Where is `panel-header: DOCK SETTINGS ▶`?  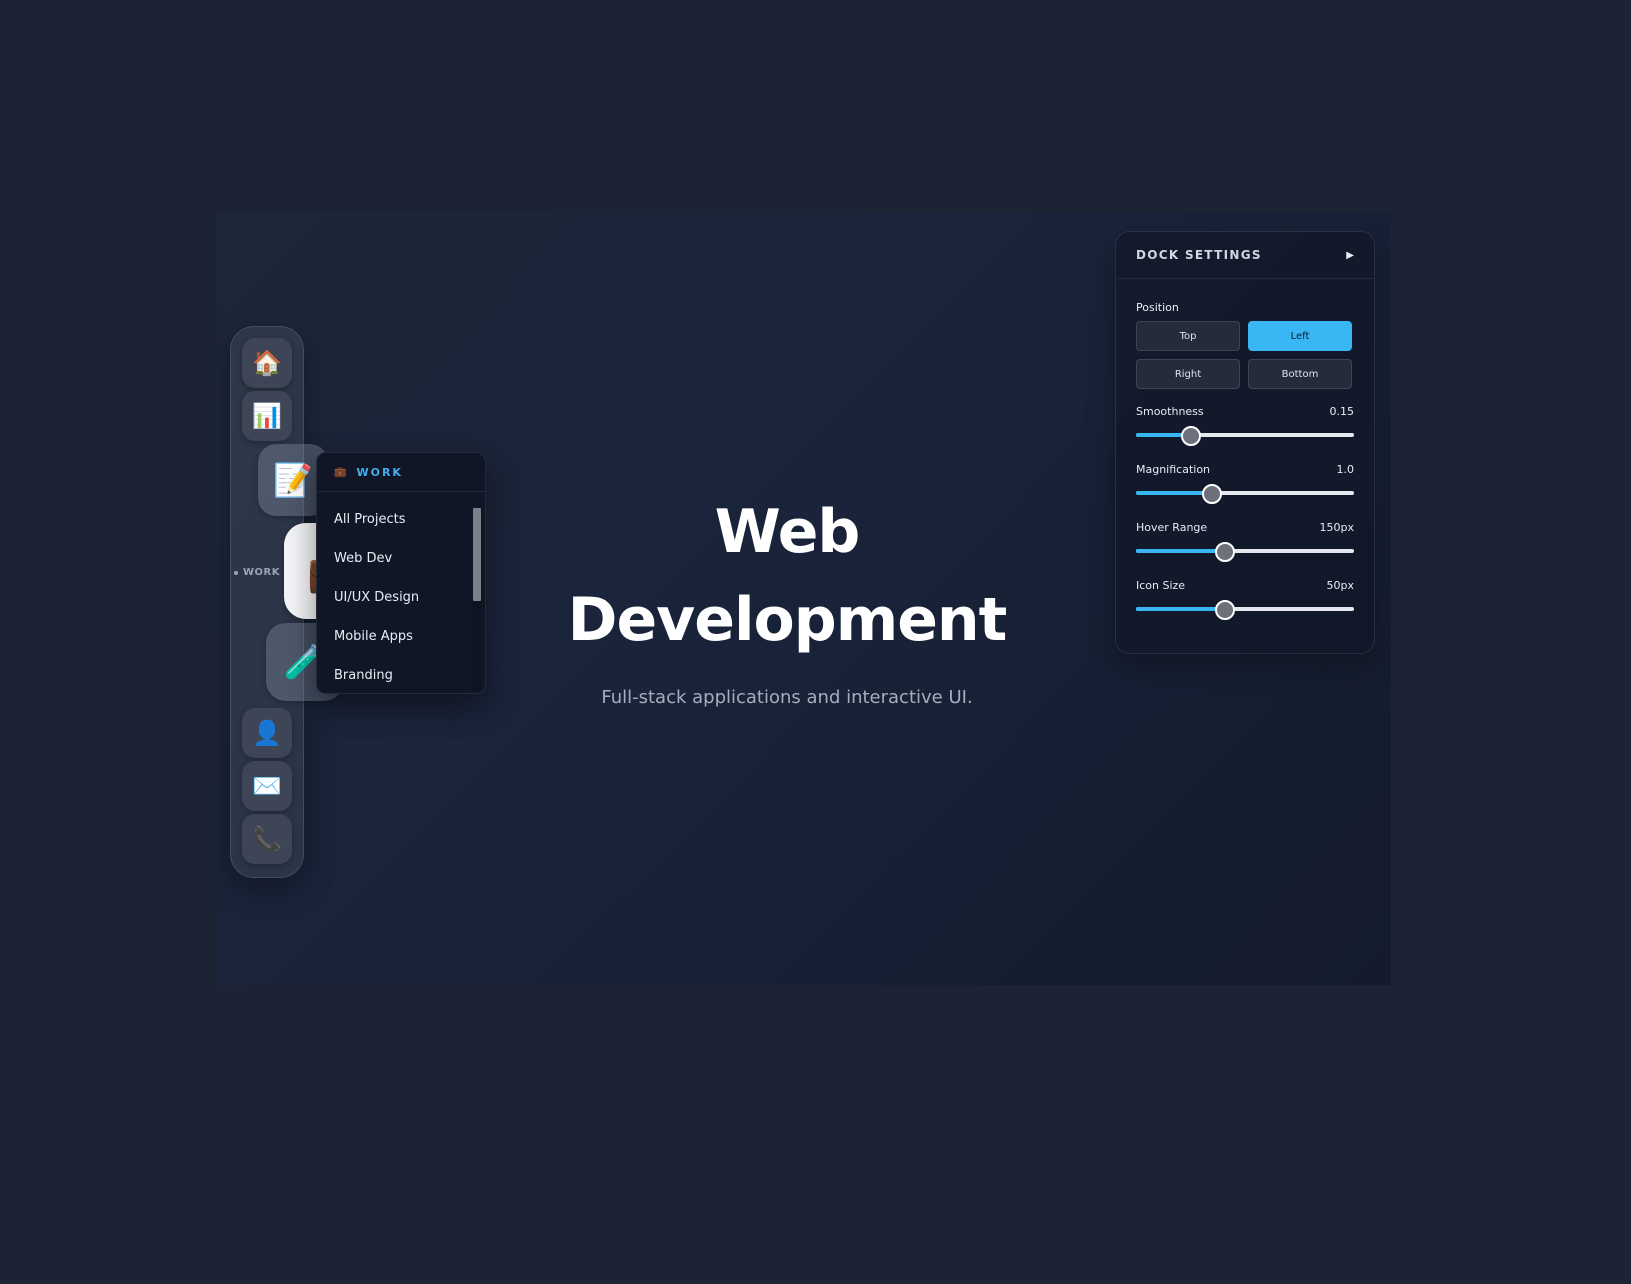
panel-header: DOCK SETTINGS ▶ is located at coordinates (1245, 255).